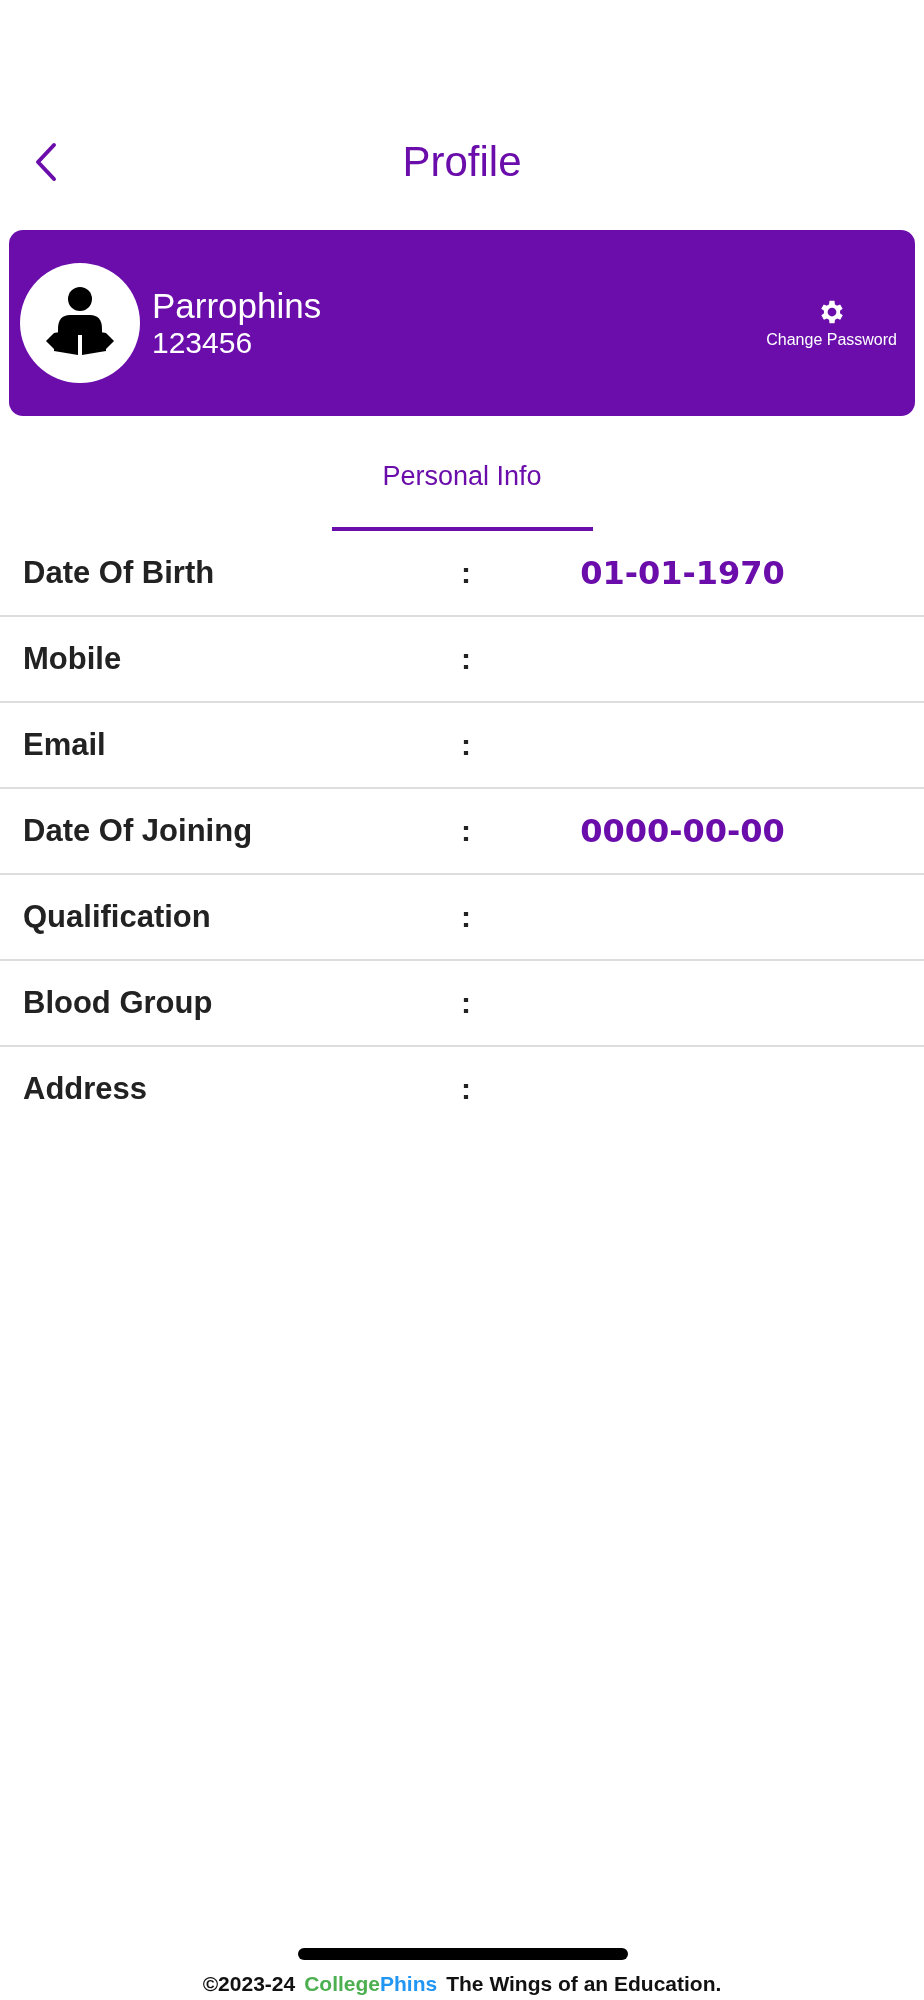 The height and width of the screenshot is (2000, 924). What do you see at coordinates (462, 162) in the screenshot?
I see `page-title: Profile` at bounding box center [462, 162].